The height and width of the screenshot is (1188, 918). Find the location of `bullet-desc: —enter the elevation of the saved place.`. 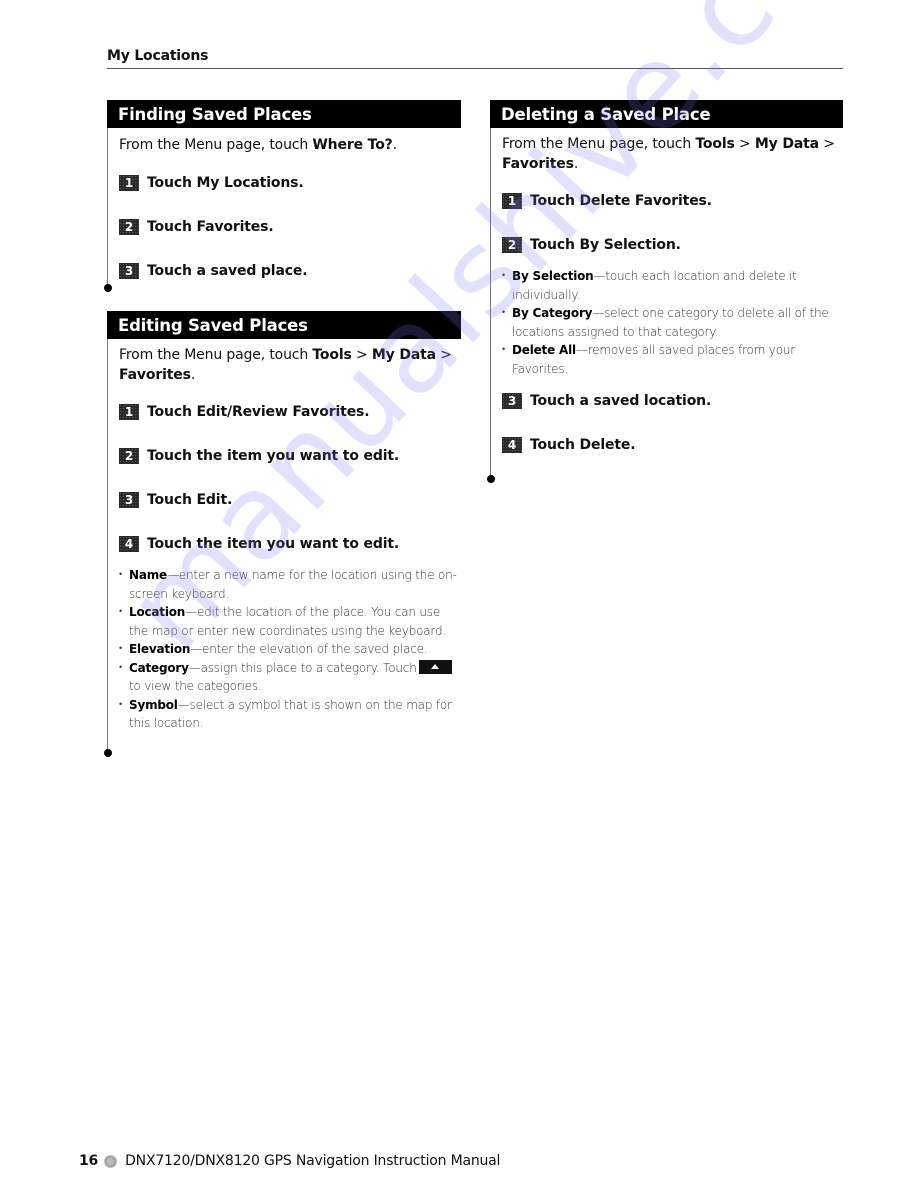

bullet-desc: —enter the elevation of the saved place. is located at coordinates (309, 649).